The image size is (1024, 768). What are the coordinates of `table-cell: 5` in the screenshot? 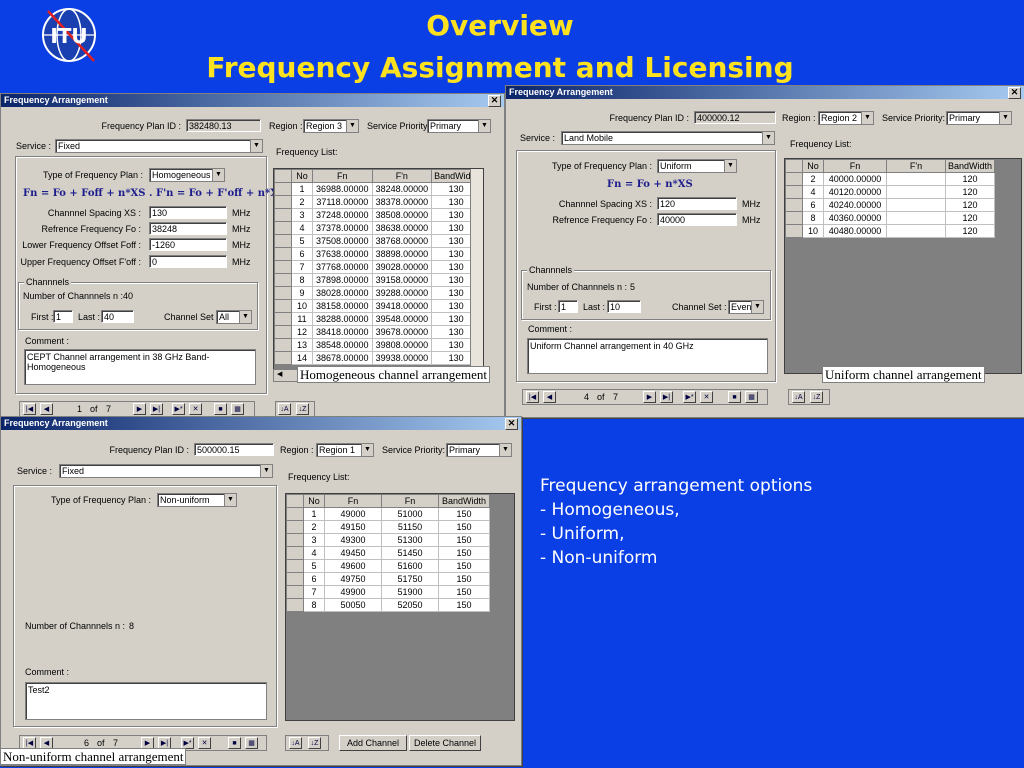 It's located at (302, 241).